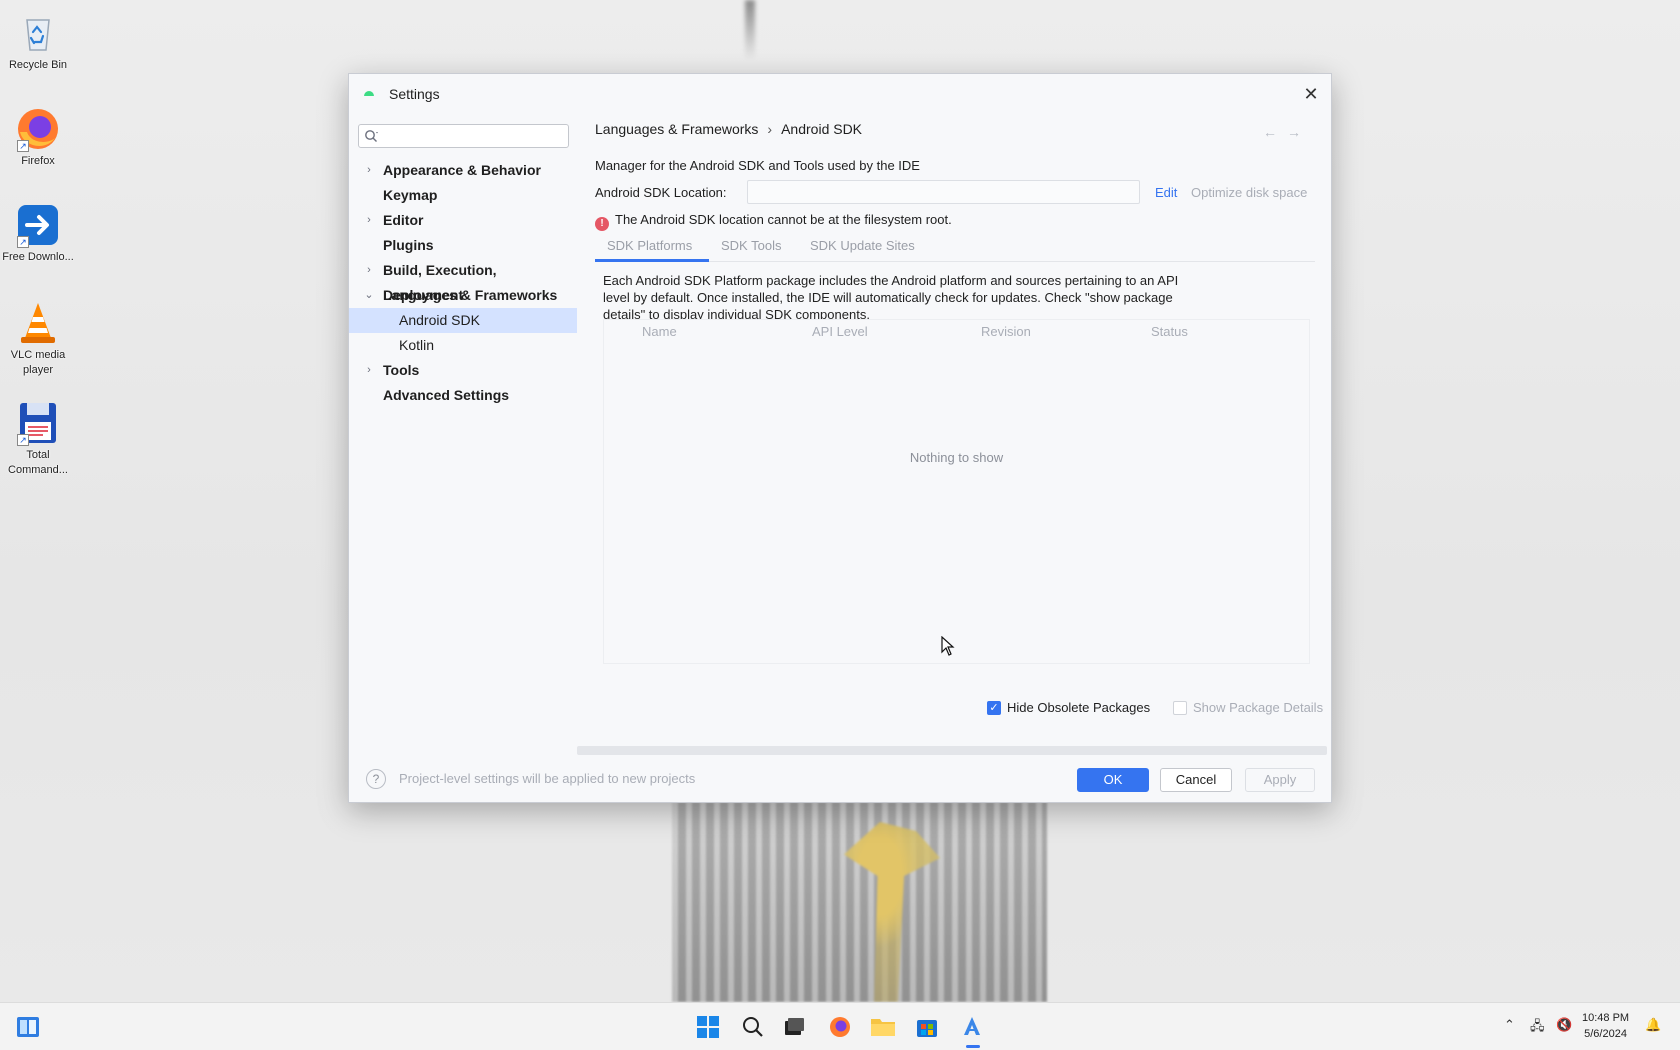  What do you see at coordinates (38, 323) in the screenshot?
I see `vlc-cone-icon` at bounding box center [38, 323].